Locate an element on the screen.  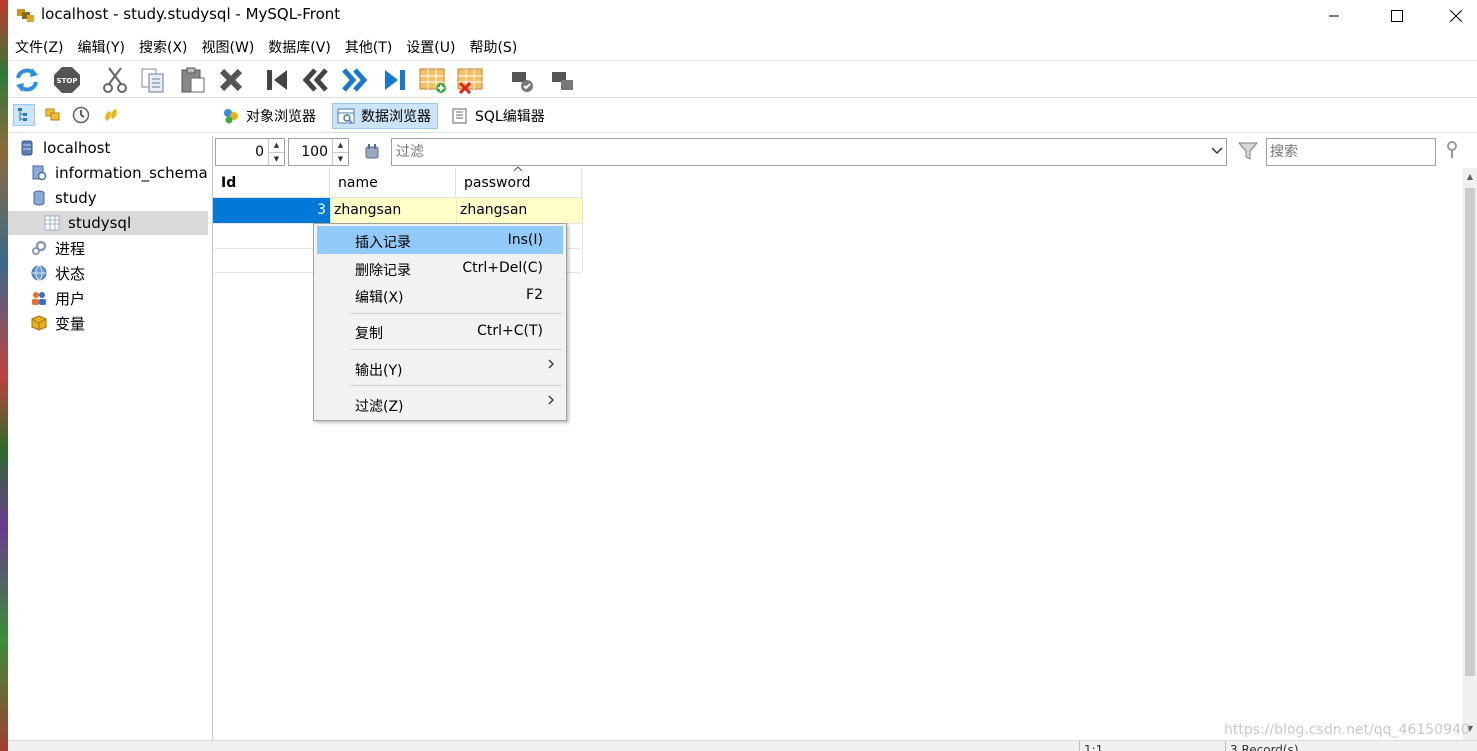
paste-button is located at coordinates (193, 80).